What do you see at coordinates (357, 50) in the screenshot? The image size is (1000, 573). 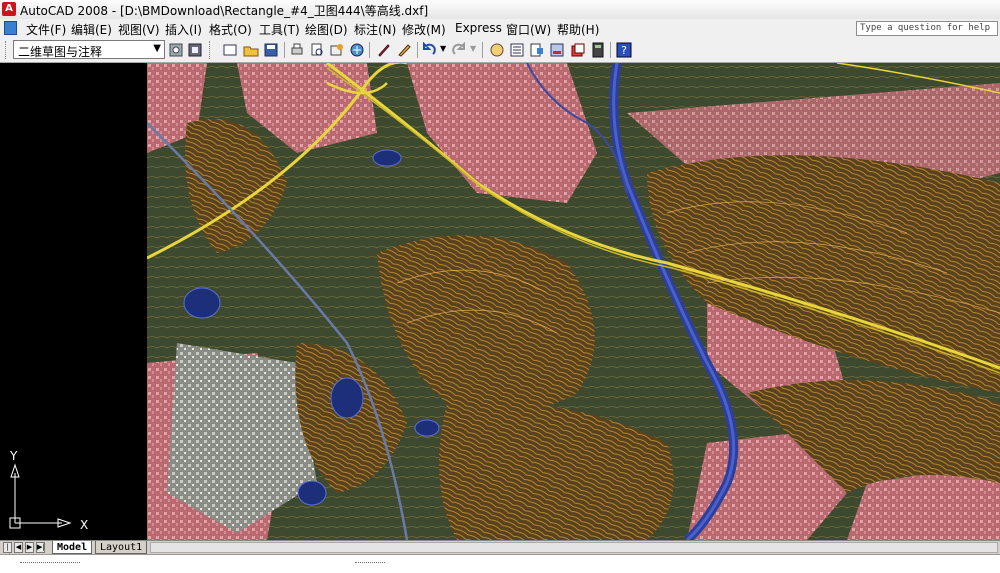 I see `3d-dwf-icon` at bounding box center [357, 50].